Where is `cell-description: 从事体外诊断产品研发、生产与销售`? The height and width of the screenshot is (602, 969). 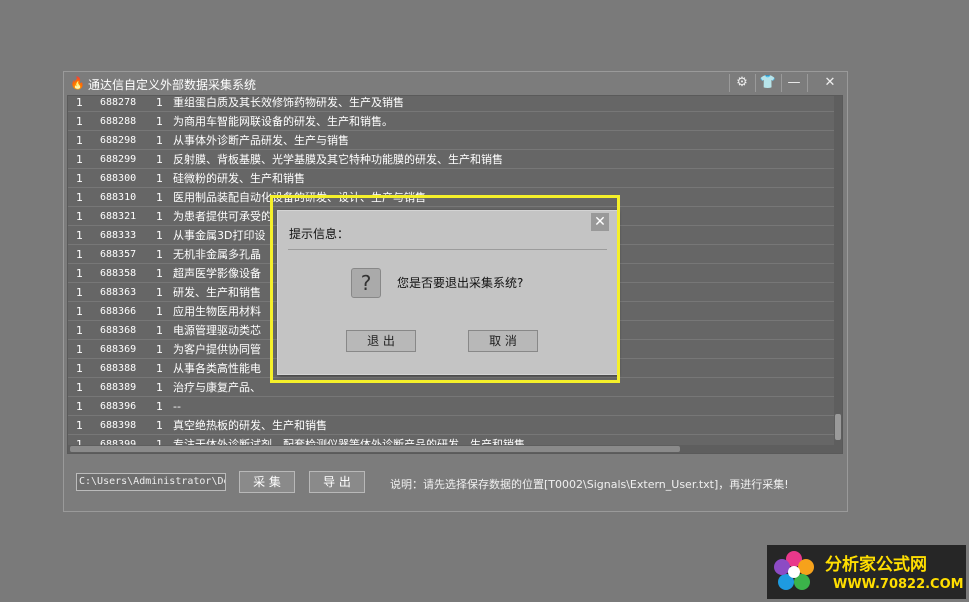 cell-description: 从事体外诊断产品研发、生产与销售 is located at coordinates (261, 140).